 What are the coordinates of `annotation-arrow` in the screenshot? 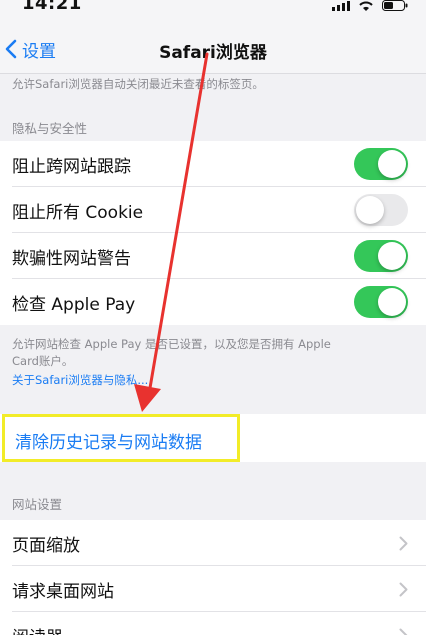 It's located at (171, 232).